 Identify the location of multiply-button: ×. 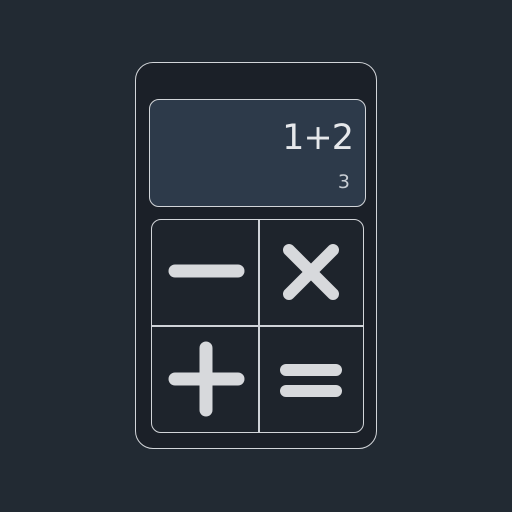
(310, 273).